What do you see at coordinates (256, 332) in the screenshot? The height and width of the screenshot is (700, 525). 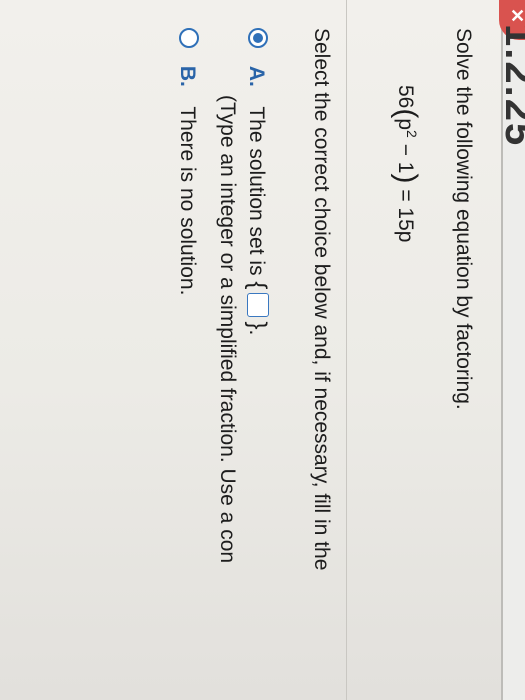 I see `period: .` at bounding box center [256, 332].